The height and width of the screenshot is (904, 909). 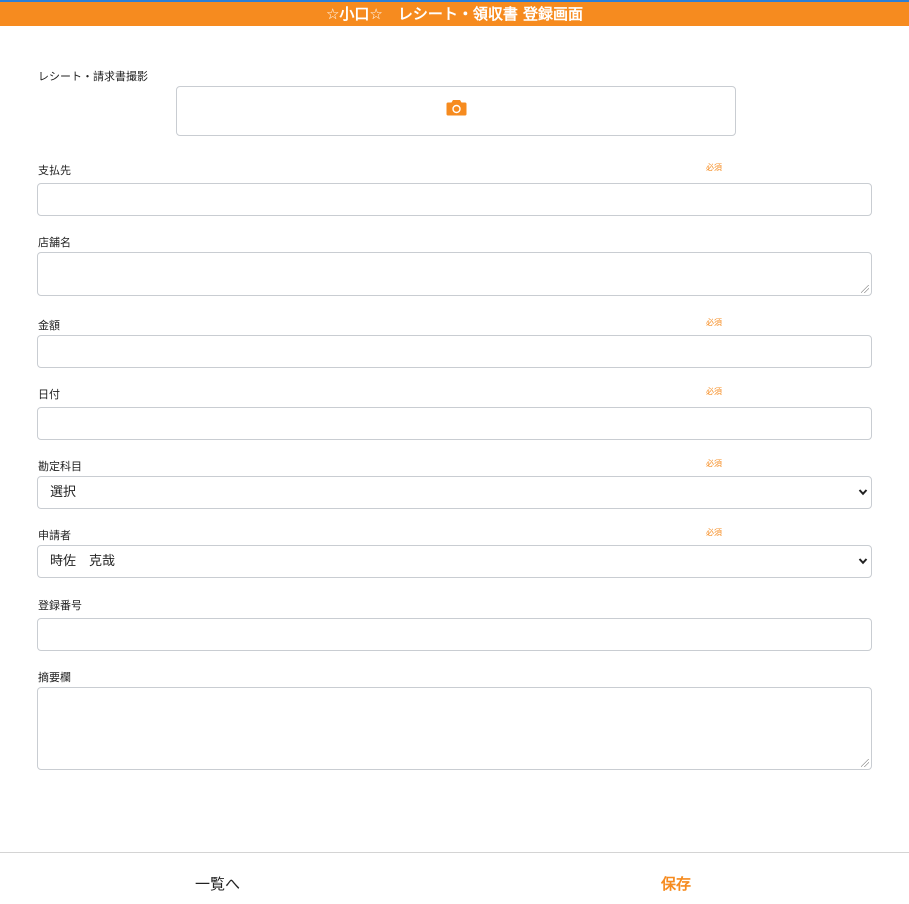 What do you see at coordinates (454, 199) in the screenshot?
I see `payee-input` at bounding box center [454, 199].